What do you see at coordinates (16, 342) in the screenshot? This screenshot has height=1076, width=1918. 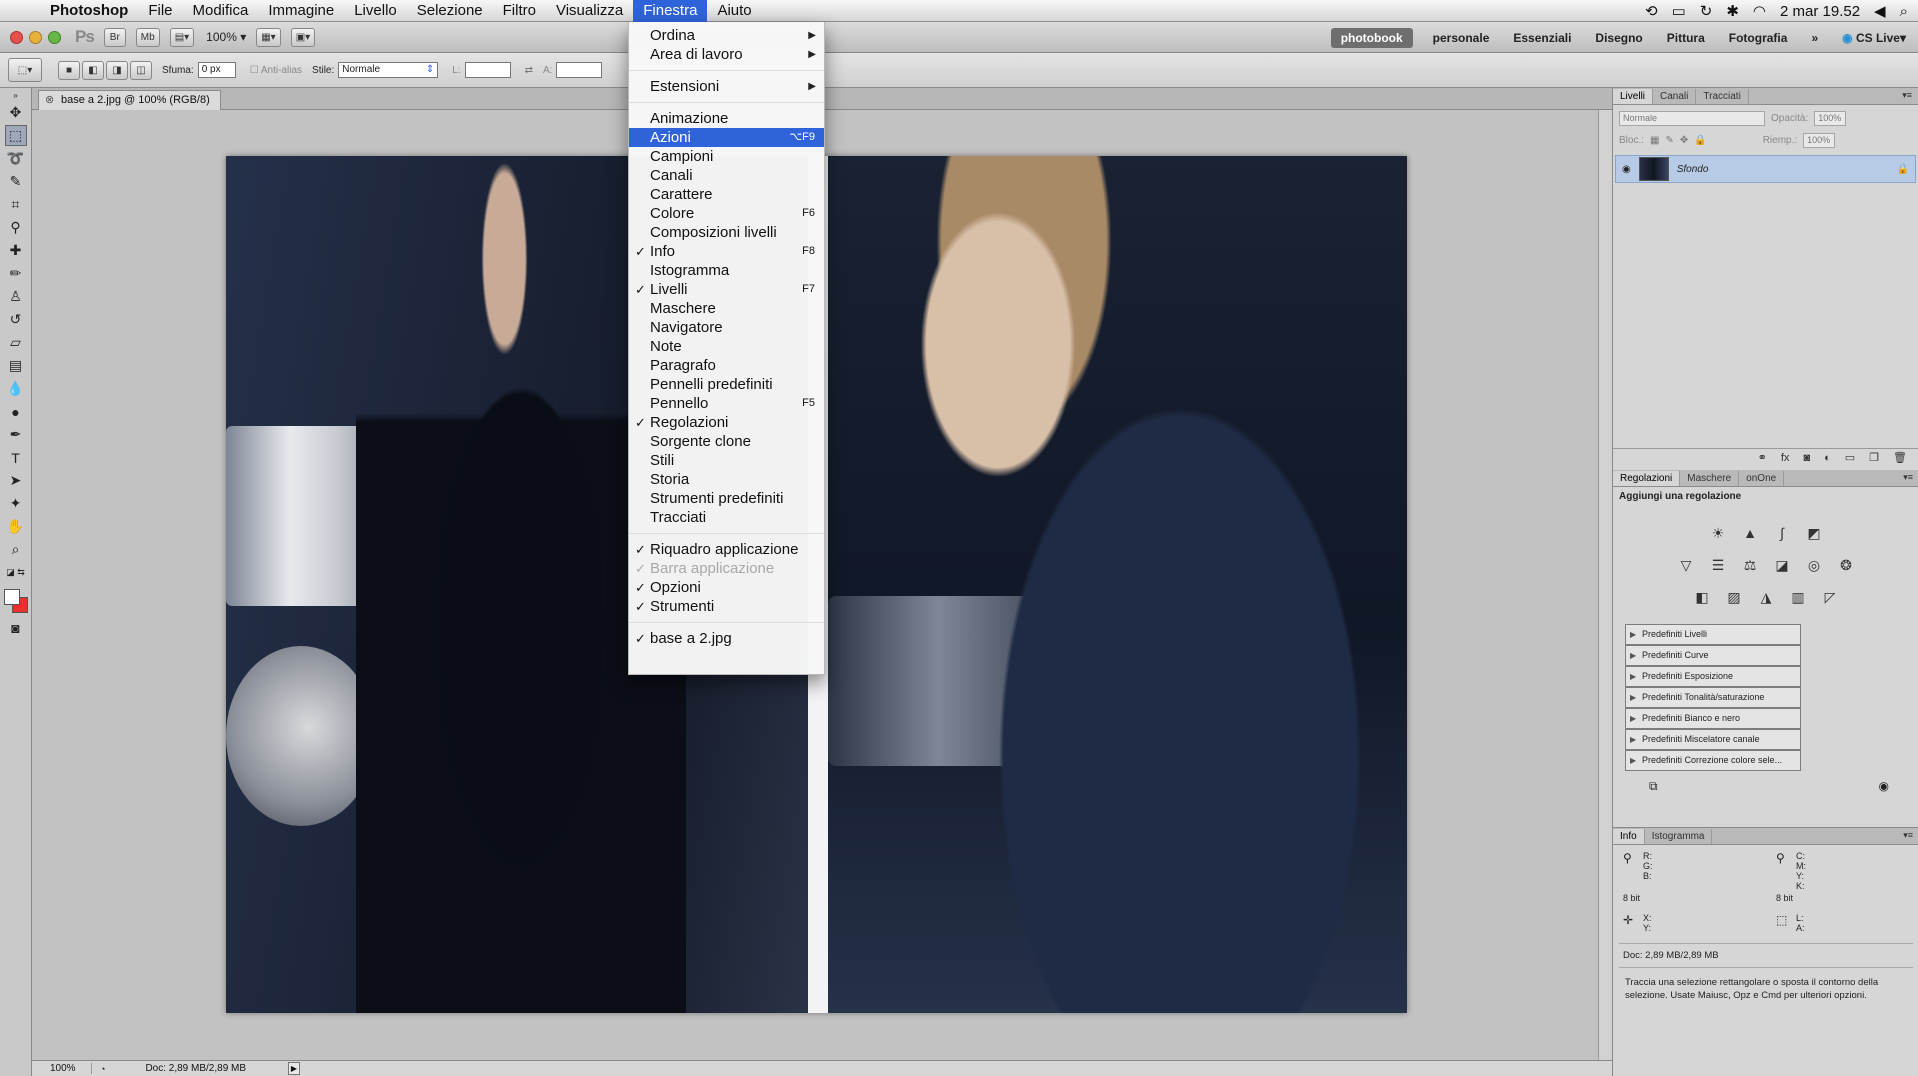 I see `eraser-tool-icon: ▱` at bounding box center [16, 342].